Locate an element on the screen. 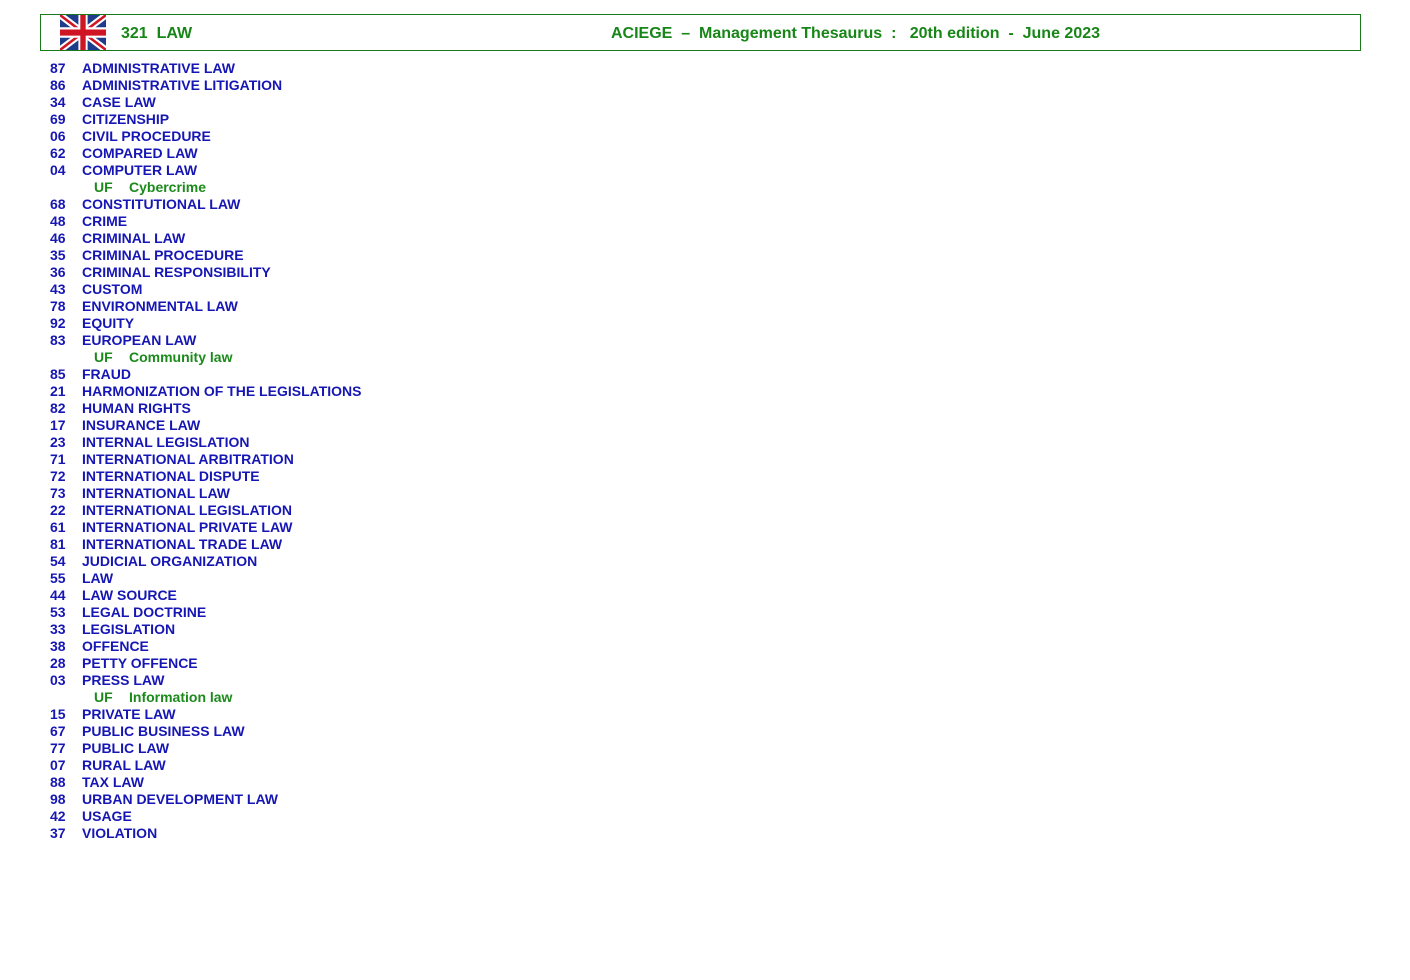 The width and height of the screenshot is (1410, 980). term-code: 43 is located at coordinates (58, 289).